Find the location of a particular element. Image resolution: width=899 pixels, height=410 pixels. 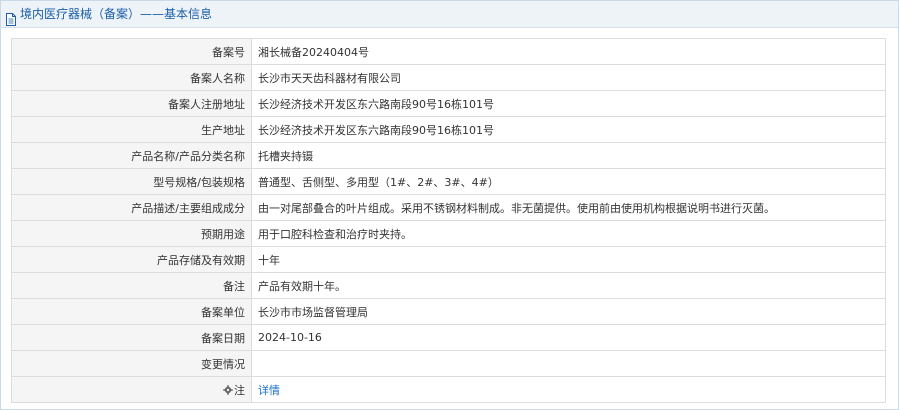

table-row: 产品名称/产品分类名称 托槽夹持镊 is located at coordinates (448, 155).